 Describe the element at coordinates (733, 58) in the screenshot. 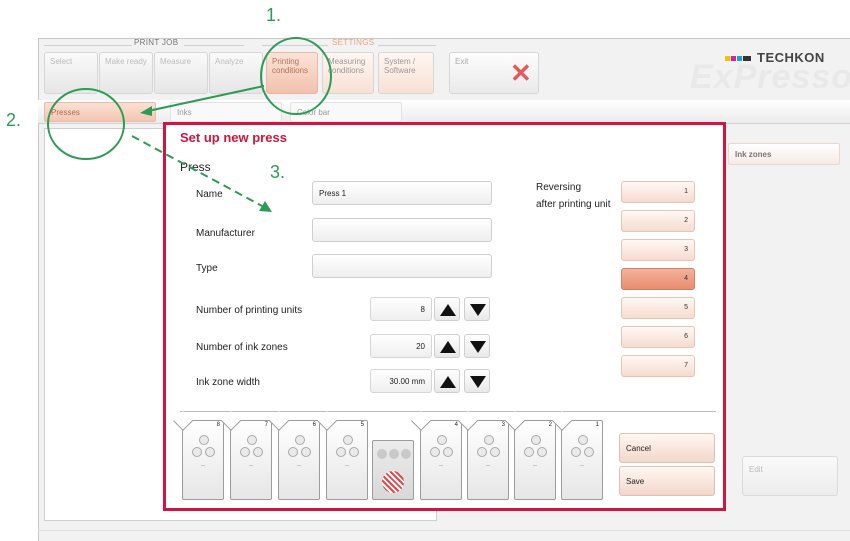

I see `logo-square-magenta` at that location.